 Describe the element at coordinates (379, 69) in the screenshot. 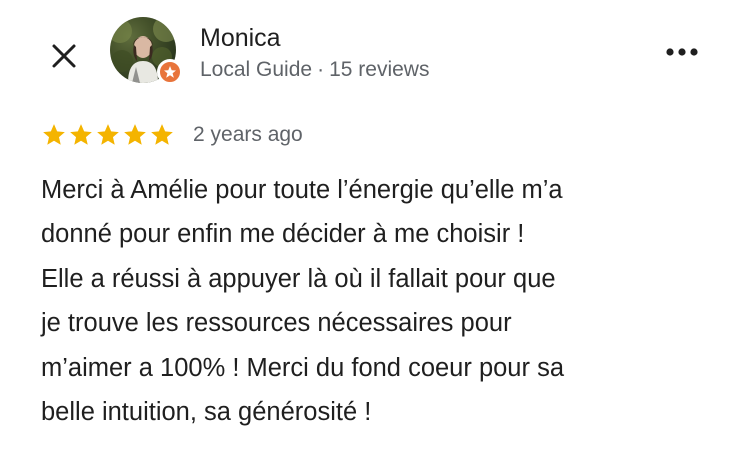

I see `reviewer-review-count: 15 reviews` at that location.